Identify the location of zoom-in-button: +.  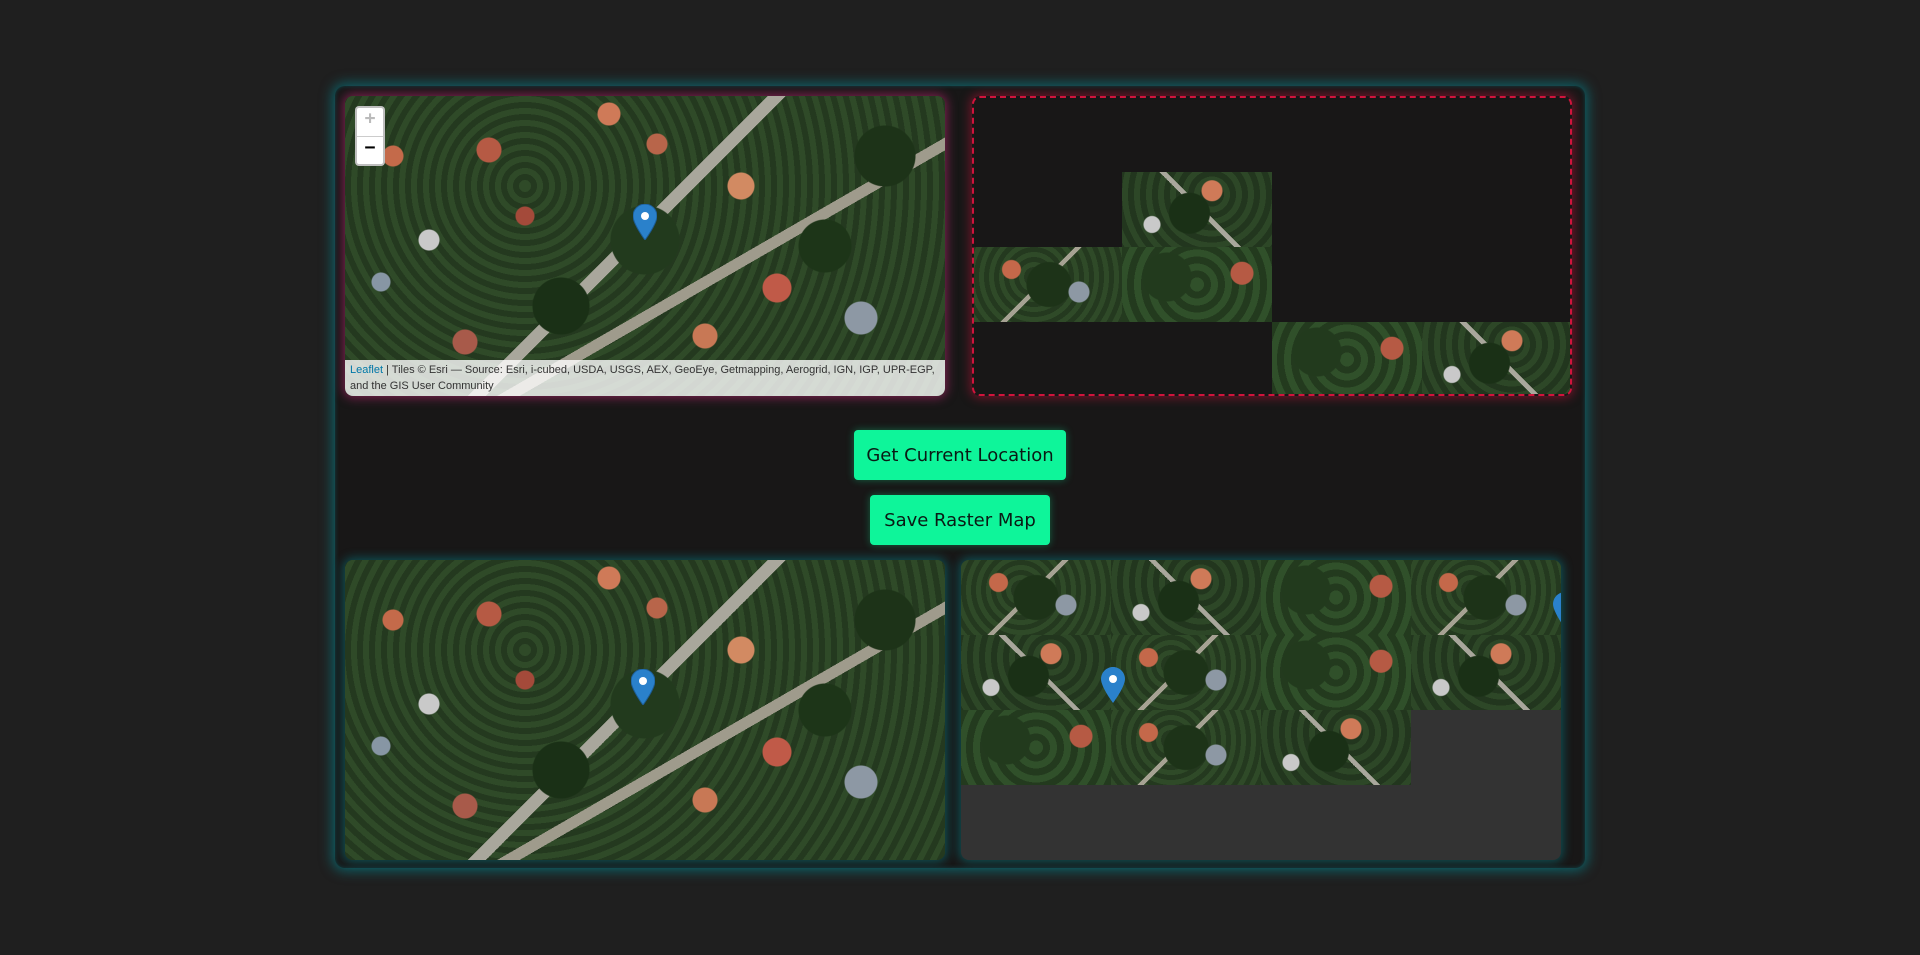
(370, 122).